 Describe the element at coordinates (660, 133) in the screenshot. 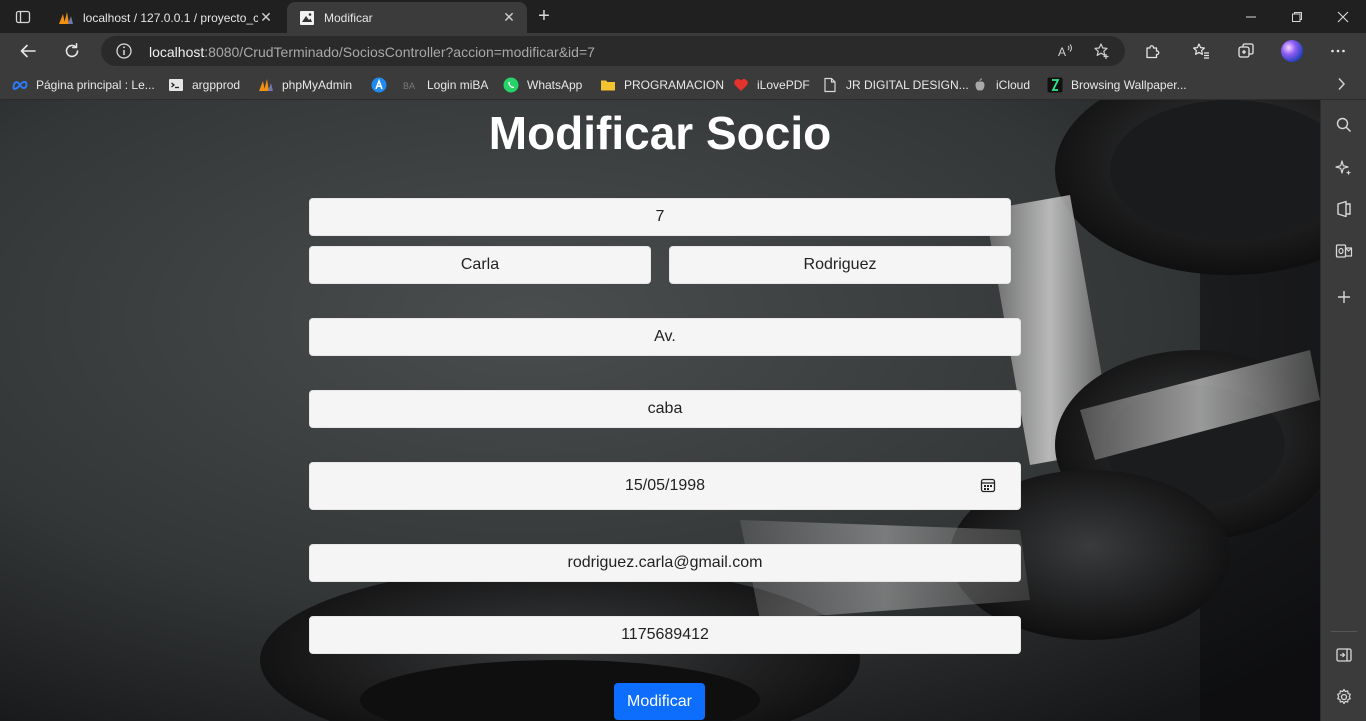

I see `page-title: Modificar Socio` at that location.